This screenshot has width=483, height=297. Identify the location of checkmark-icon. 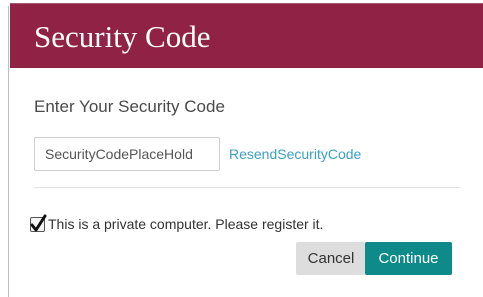
(38, 222).